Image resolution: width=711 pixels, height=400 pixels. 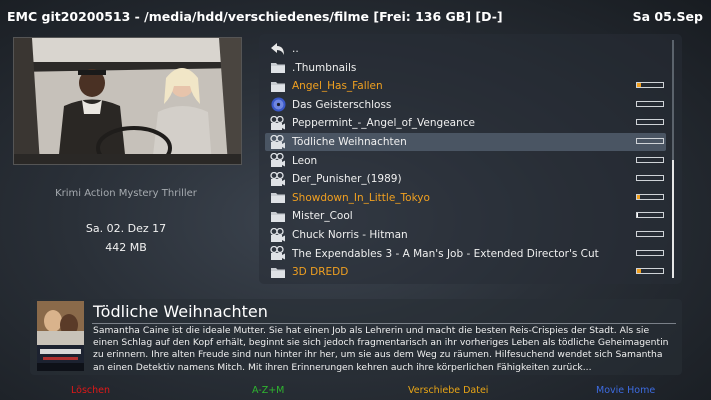 I want to click on list-item-label: 3D DREDD, so click(x=320, y=272).